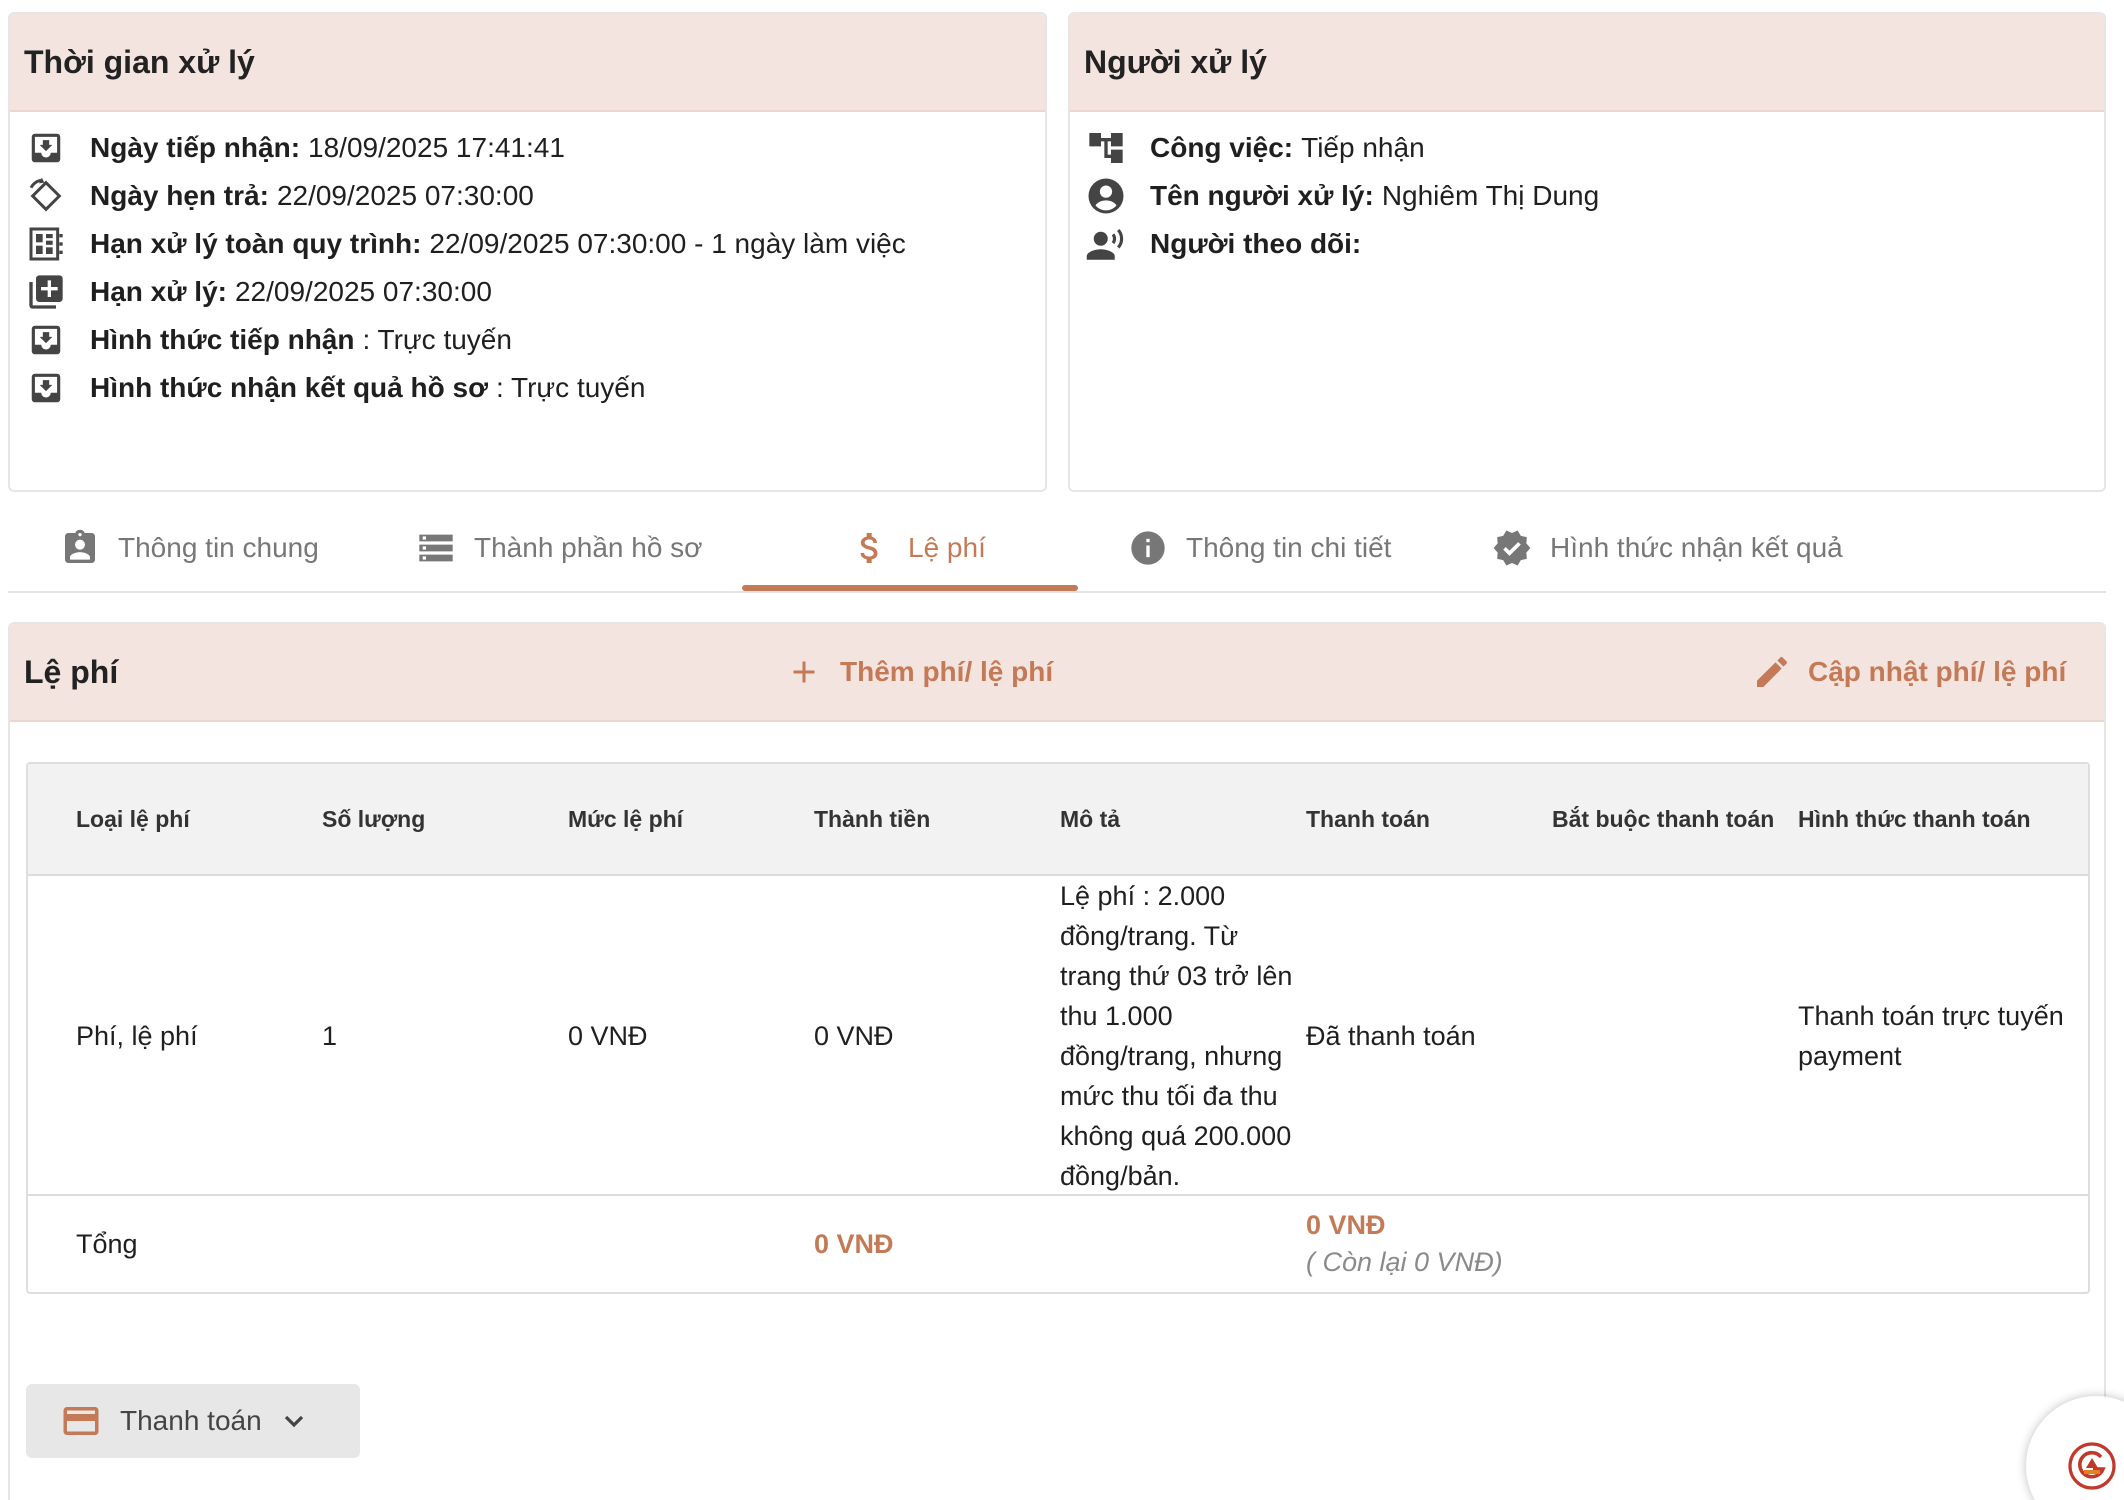  Describe the element at coordinates (1696, 547) in the screenshot. I see `tab-label: Hình thức nhận kết quả` at that location.